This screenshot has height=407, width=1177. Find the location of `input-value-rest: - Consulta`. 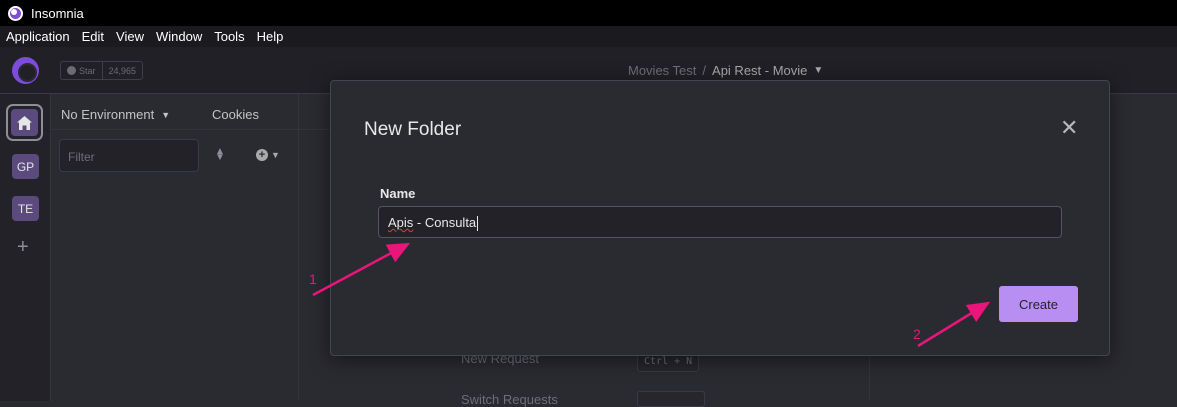

input-value-rest: - Consulta is located at coordinates (445, 222).